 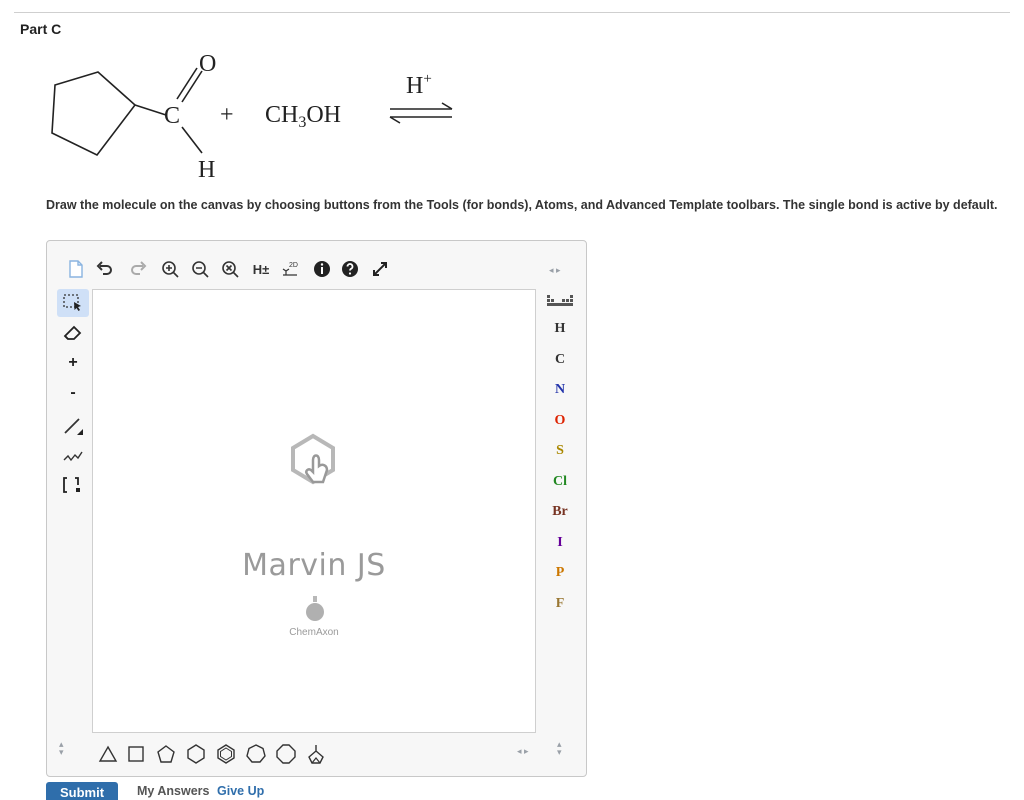 What do you see at coordinates (73, 333) in the screenshot?
I see `eraser-icon` at bounding box center [73, 333].